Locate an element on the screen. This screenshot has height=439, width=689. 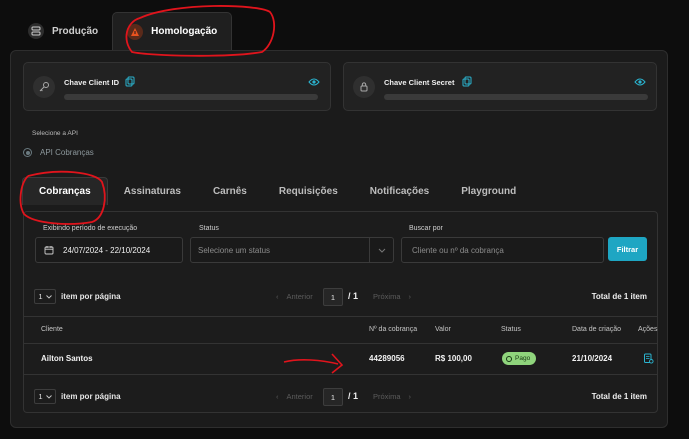
tab-cobrancas: Cobranças is located at coordinates (65, 191).